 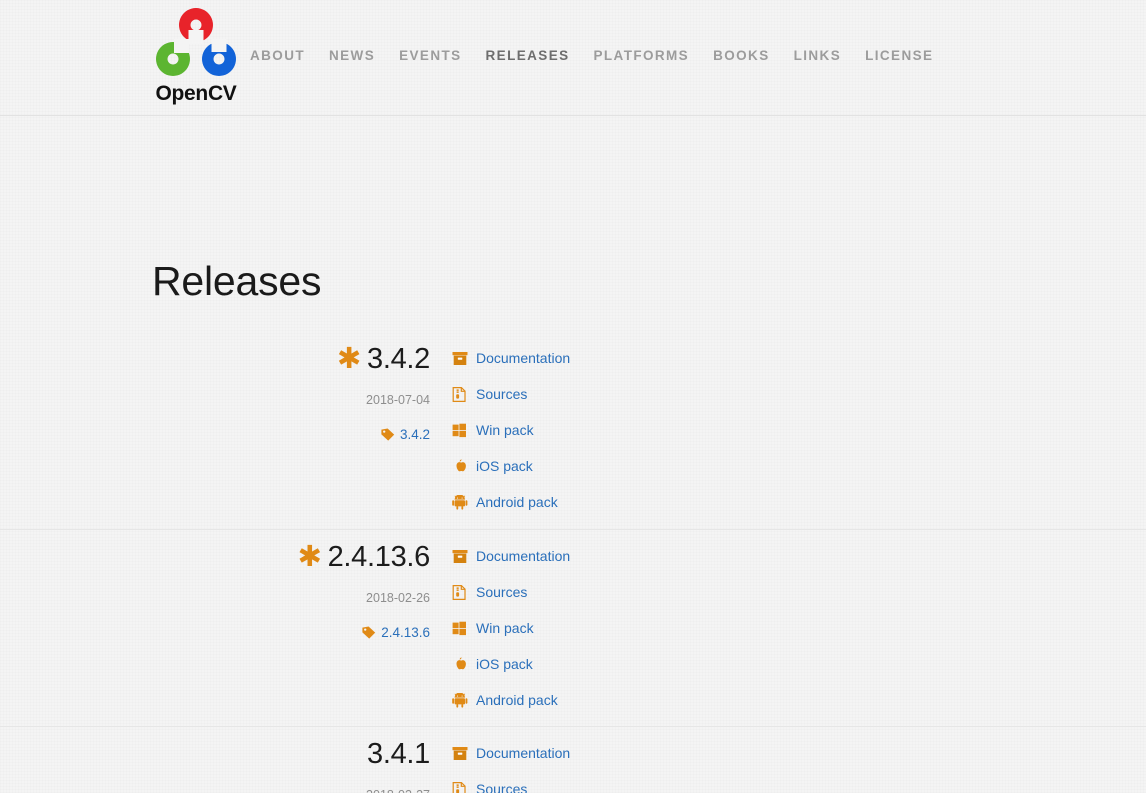 What do you see at coordinates (290, 435) in the screenshot?
I see `release-tag: 3.4.2` at bounding box center [290, 435].